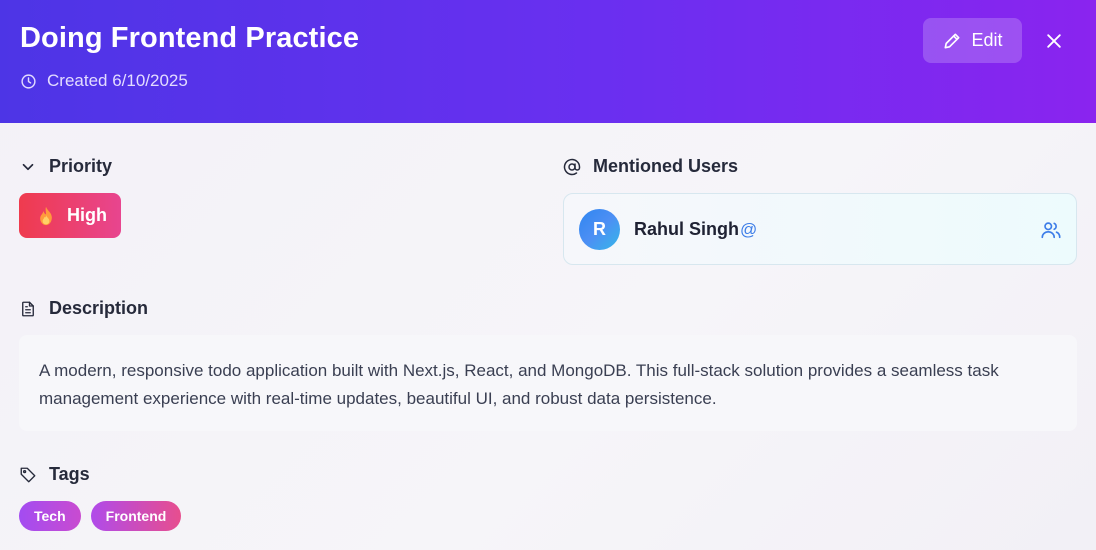 The width and height of the screenshot is (1096, 550). What do you see at coordinates (28, 474) in the screenshot?
I see `tag-icon` at bounding box center [28, 474].